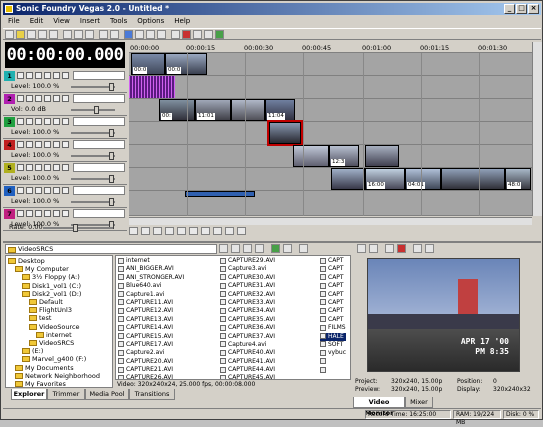 The height and width of the screenshot is (427, 543). Describe the element at coordinates (118, 21) in the screenshot. I see `menu-tools: Tools` at that location.